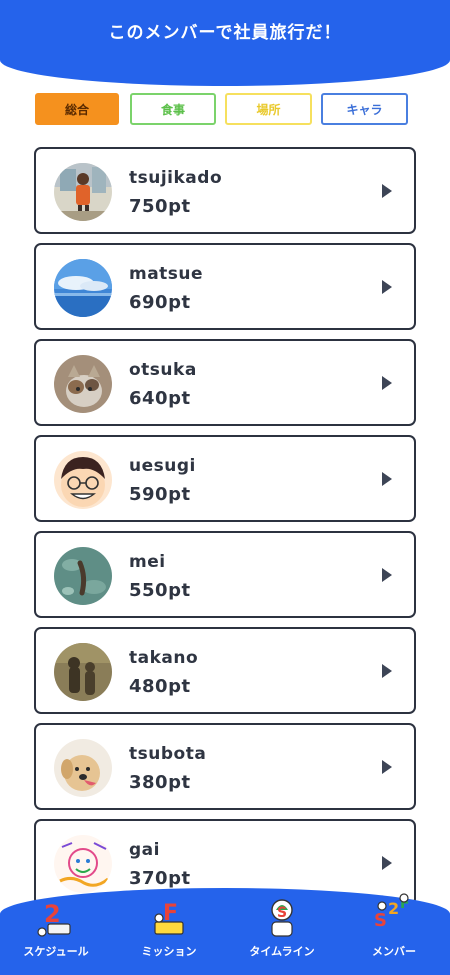 This screenshot has width=450, height=975. Describe the element at coordinates (160, 590) in the screenshot. I see `member-points: 550pt` at that location.